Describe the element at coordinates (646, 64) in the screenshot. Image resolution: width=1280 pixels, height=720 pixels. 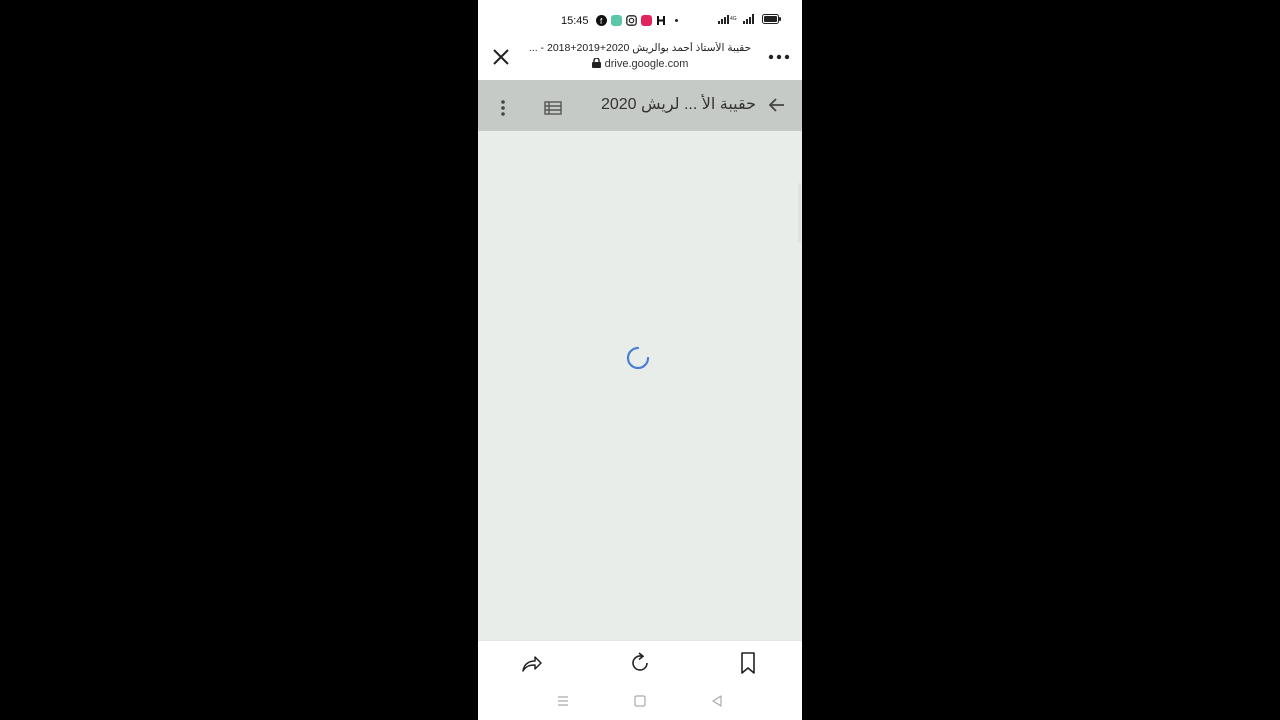
I see `url-text: drive.google.com` at that location.